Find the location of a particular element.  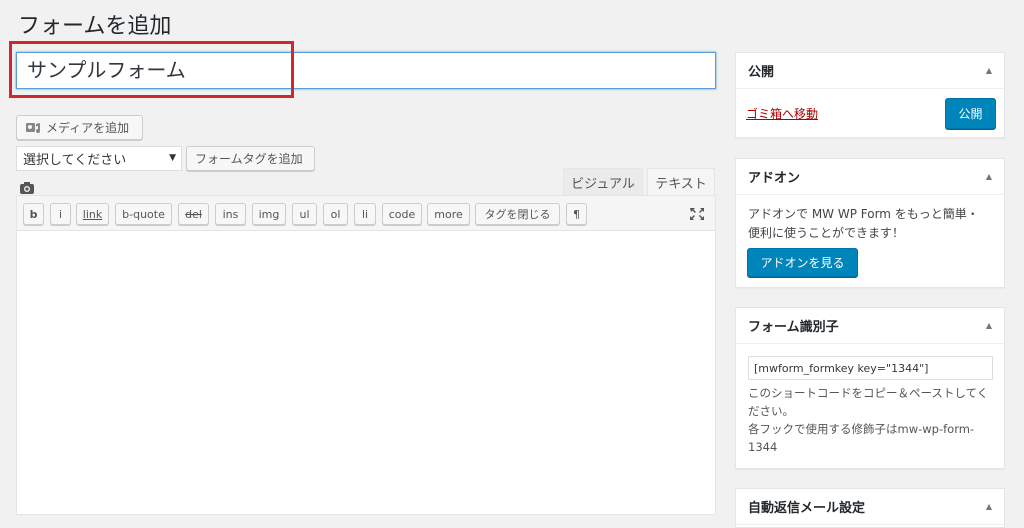

auto-reply-box: 自動返信メール設定 ▲ is located at coordinates (870, 508).